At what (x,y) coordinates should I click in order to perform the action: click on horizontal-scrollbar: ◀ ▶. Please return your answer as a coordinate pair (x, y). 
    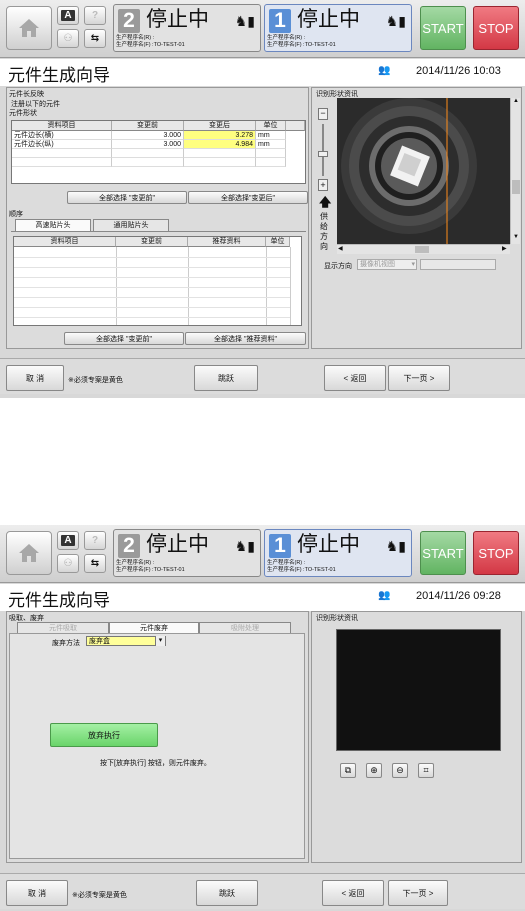
    Looking at the image, I should click on (423, 249).